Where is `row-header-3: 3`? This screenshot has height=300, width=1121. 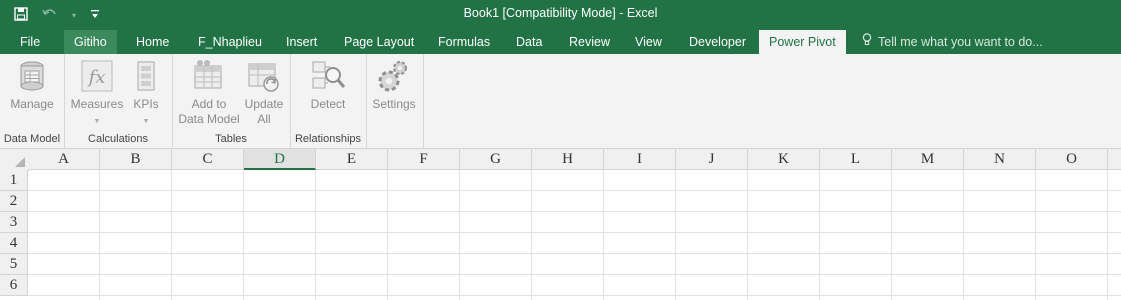
row-header-3: 3 is located at coordinates (14, 222).